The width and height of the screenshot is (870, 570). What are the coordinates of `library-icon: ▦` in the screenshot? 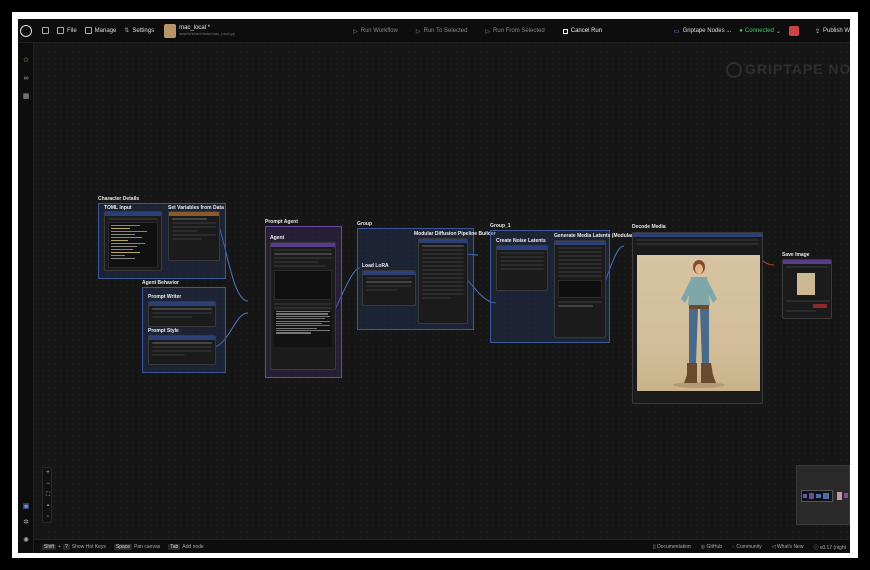 It's located at (26, 97).